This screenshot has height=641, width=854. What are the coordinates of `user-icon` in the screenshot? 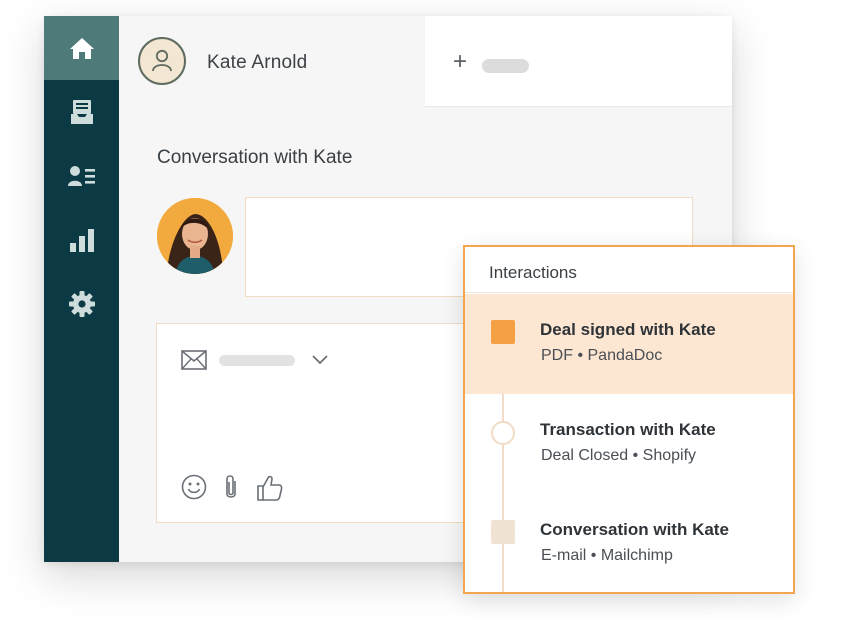 It's located at (162, 60).